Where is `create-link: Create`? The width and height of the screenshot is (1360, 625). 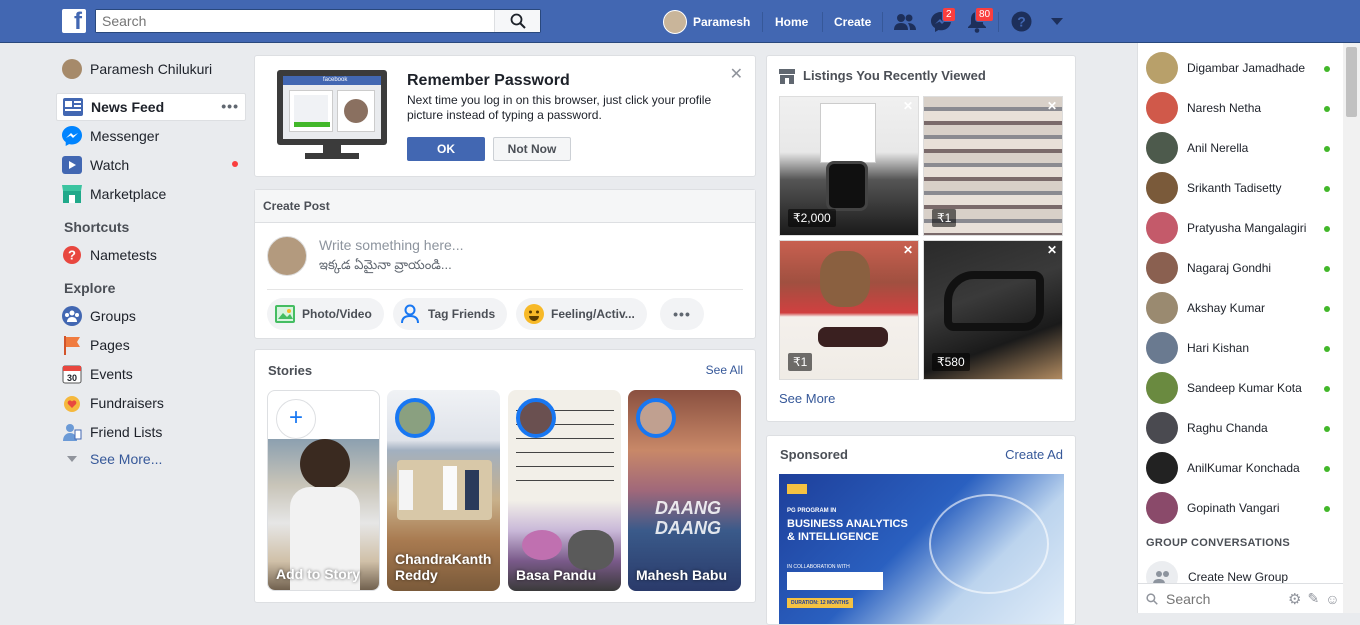 create-link: Create is located at coordinates (852, 22).